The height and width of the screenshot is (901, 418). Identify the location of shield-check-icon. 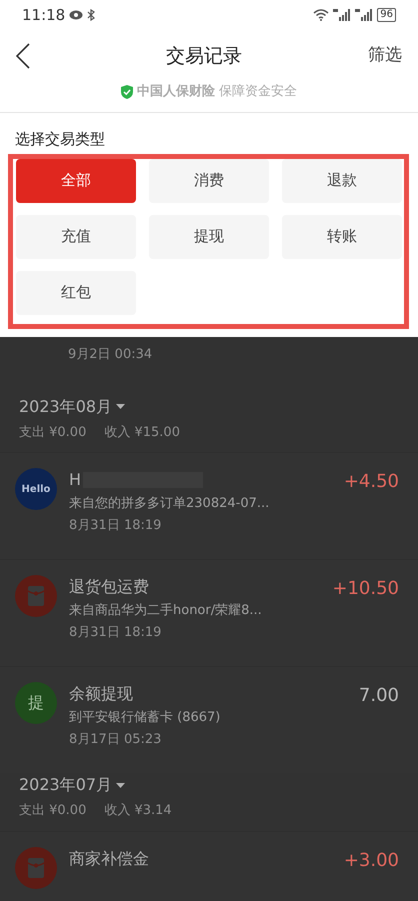
(127, 91).